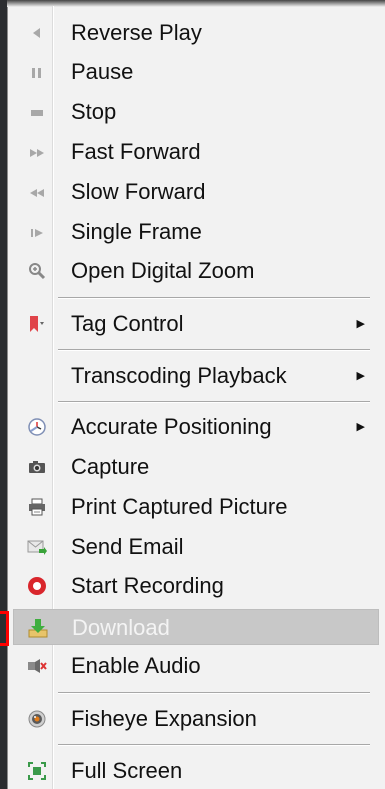 The height and width of the screenshot is (789, 385). What do you see at coordinates (136, 665) in the screenshot?
I see `menu-item-label: Enable Audio` at bounding box center [136, 665].